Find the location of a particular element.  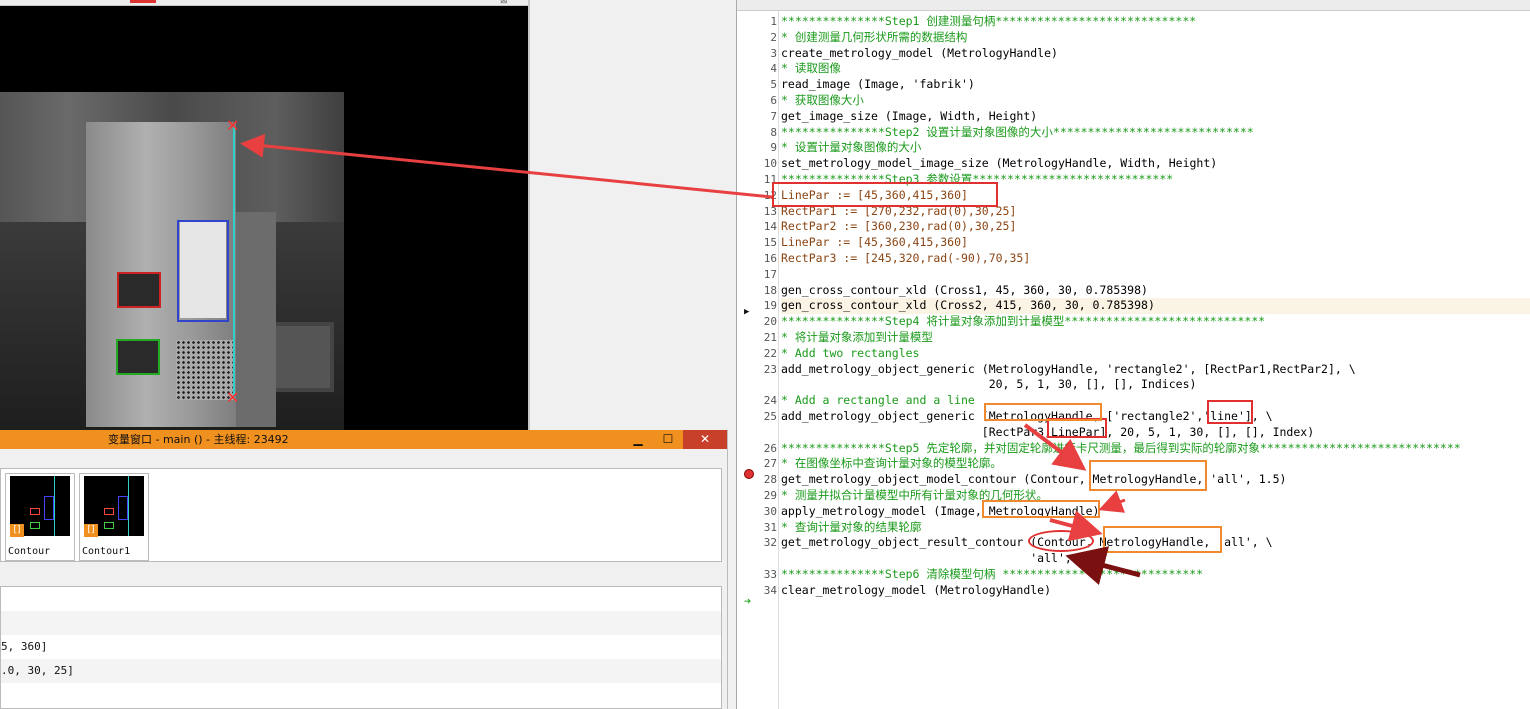

thumb-contour: [] Contour is located at coordinates (40, 517).